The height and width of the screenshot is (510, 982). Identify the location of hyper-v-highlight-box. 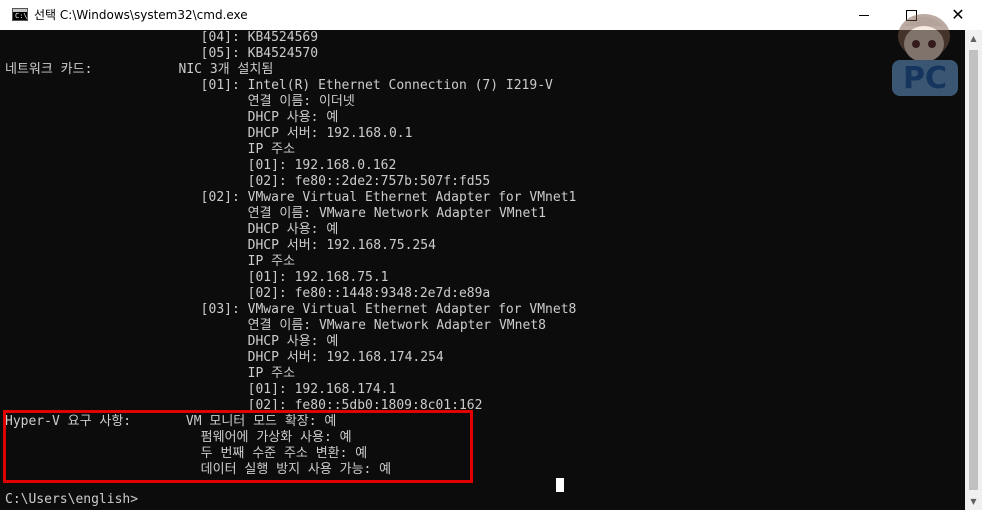
(238, 446).